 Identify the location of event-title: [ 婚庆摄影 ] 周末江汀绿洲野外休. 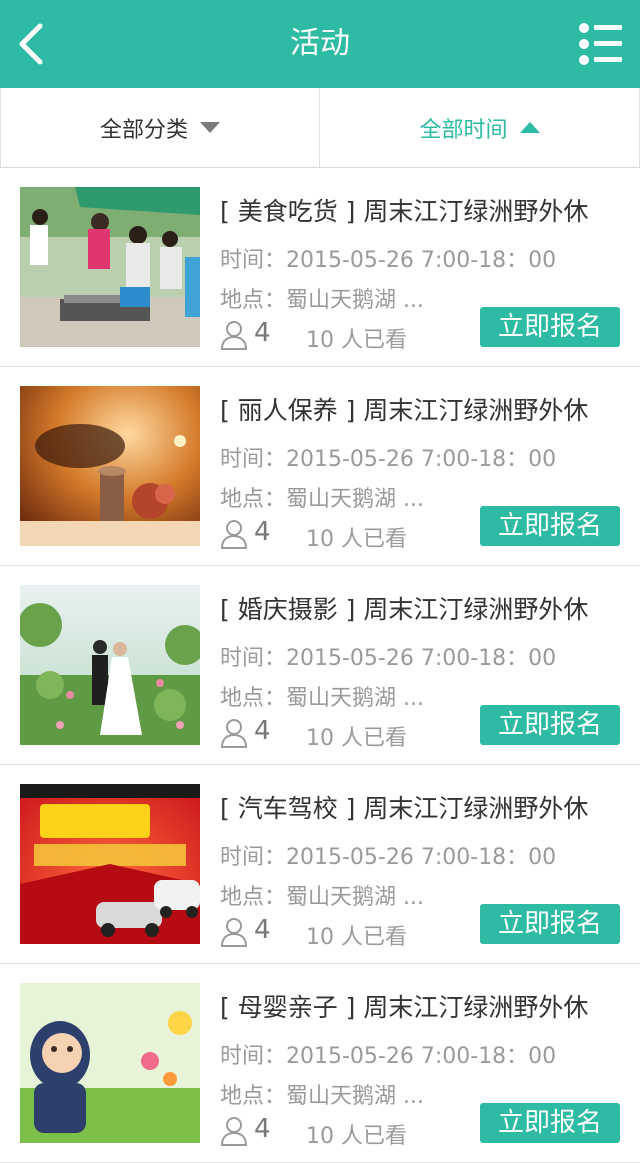
(404, 609).